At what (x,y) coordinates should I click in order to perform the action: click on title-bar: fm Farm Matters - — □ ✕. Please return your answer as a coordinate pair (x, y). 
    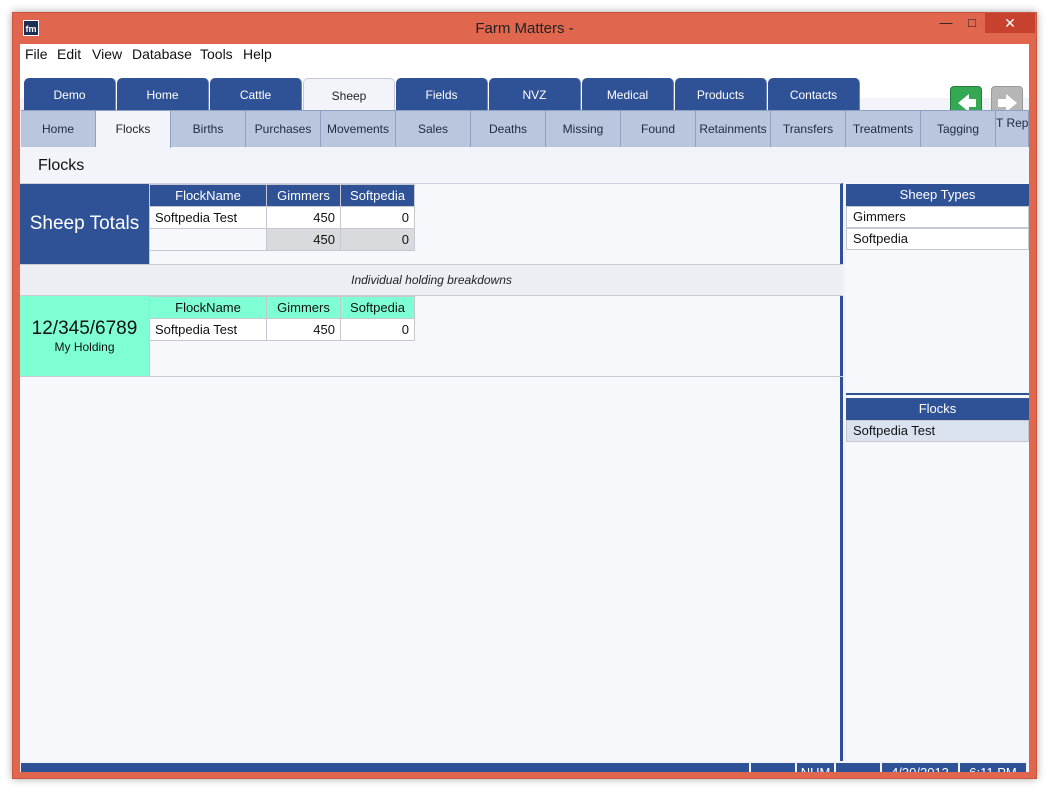
    Looking at the image, I should click on (524, 28).